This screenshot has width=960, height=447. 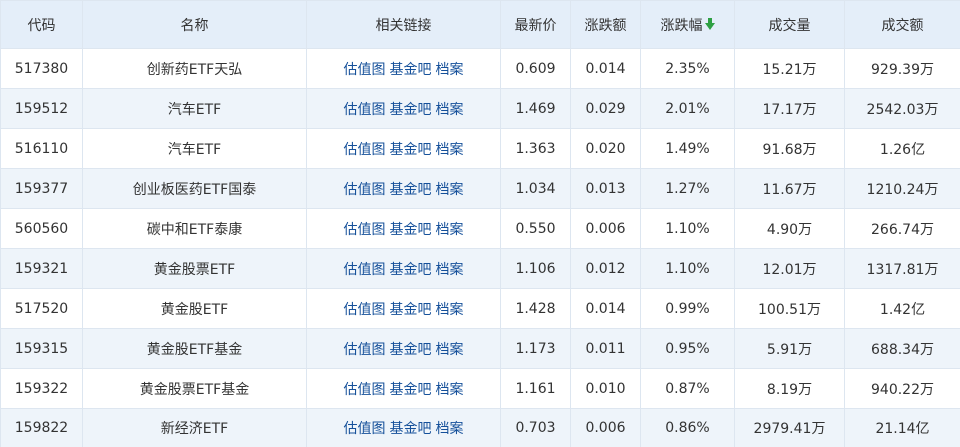 What do you see at coordinates (687, 388) in the screenshot?
I see `cell-pct: 0.87%` at bounding box center [687, 388].